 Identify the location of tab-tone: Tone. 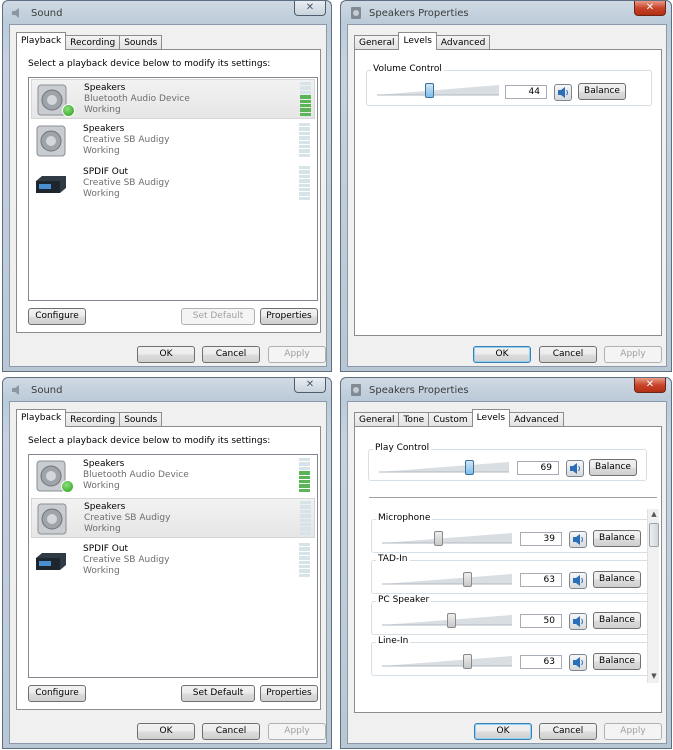
(414, 419).